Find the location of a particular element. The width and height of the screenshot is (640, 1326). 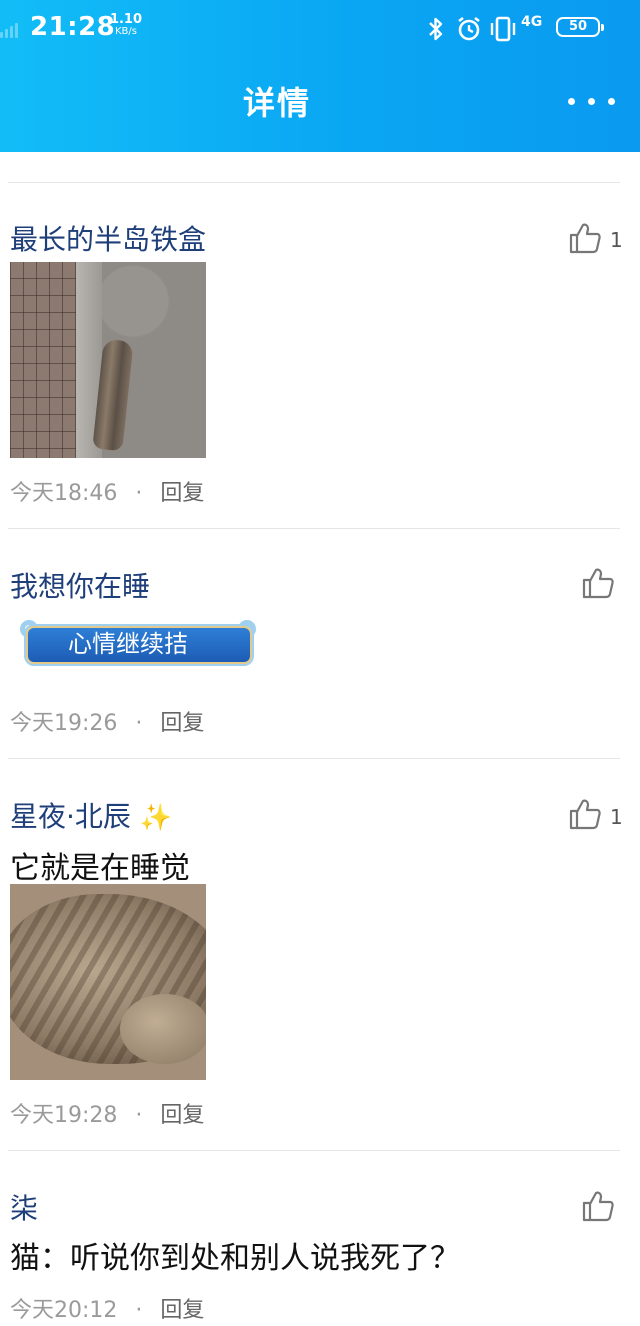

sparkles-icon: ✨ is located at coordinates (156, 818).